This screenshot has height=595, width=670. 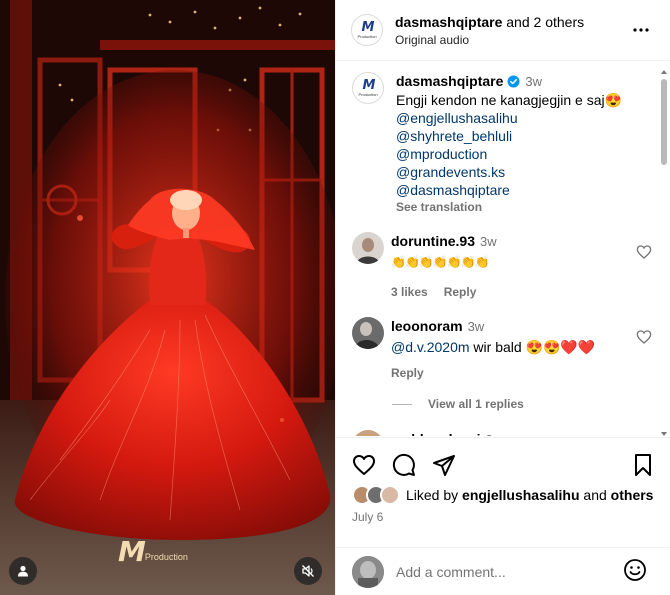 I want to click on comment-likes-count: 3 likes, so click(x=409, y=292).